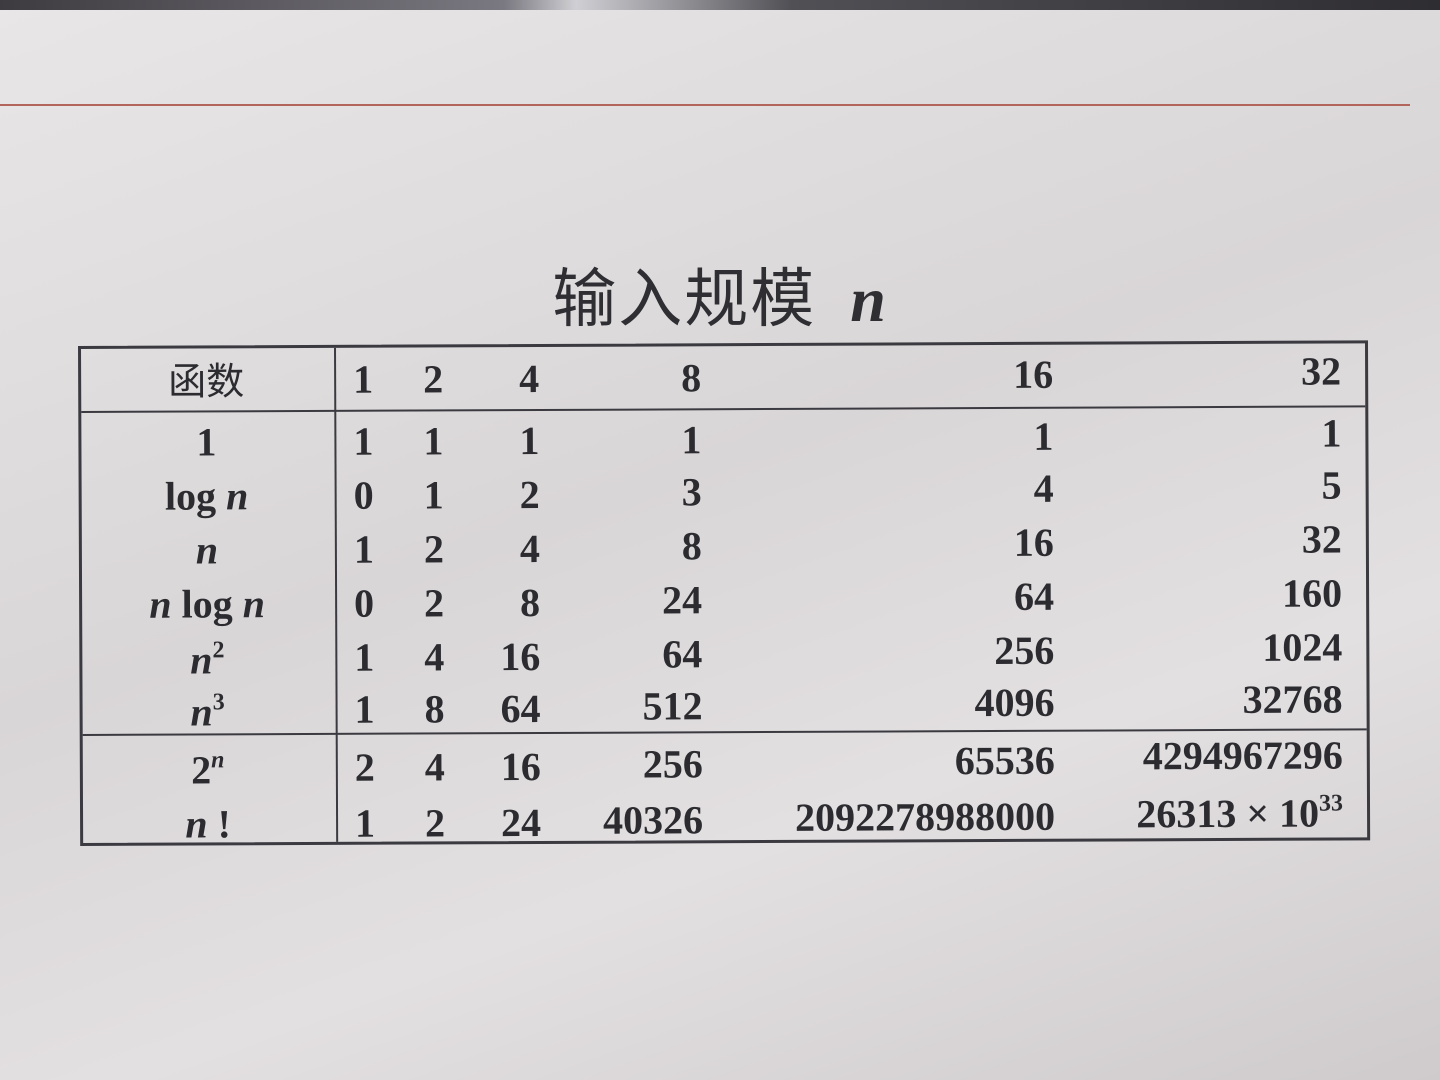  Describe the element at coordinates (208, 770) in the screenshot. I see `row-function: 2n` at that location.